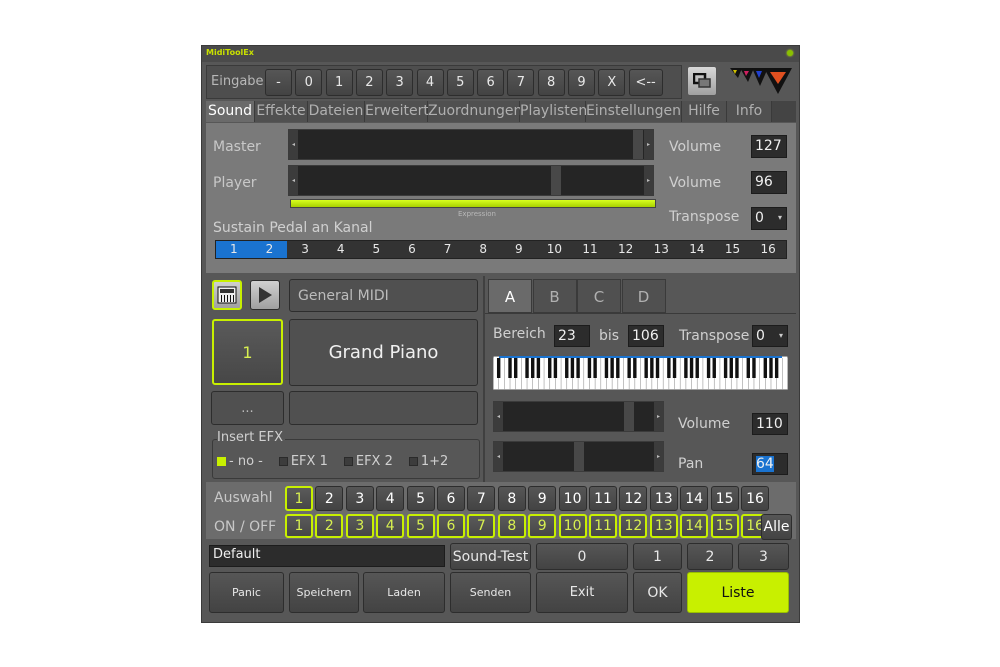 The width and height of the screenshot is (1000, 667). I want to click on empty-button, so click(383, 408).